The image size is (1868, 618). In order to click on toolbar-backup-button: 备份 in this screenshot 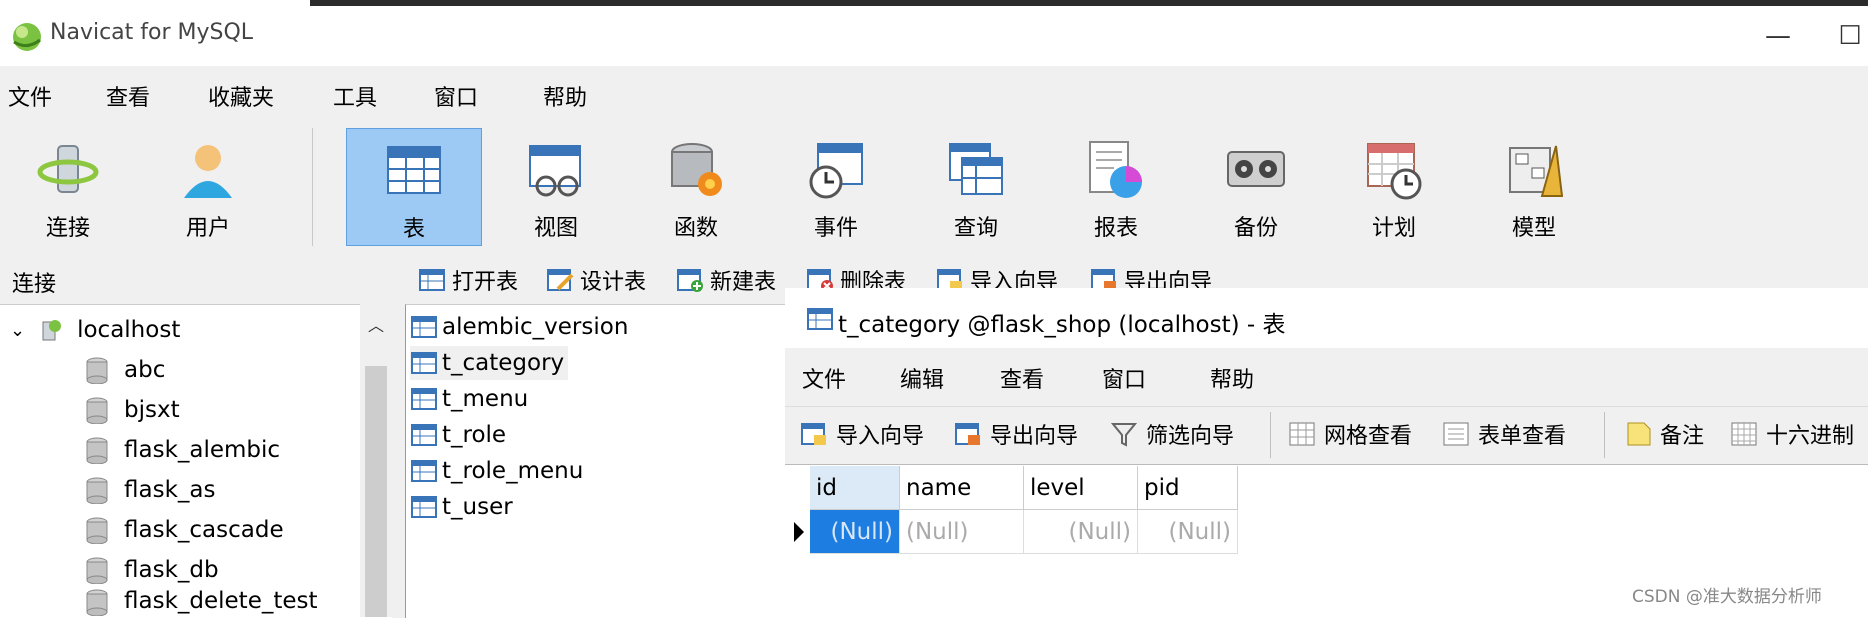, I will do `click(1256, 187)`.